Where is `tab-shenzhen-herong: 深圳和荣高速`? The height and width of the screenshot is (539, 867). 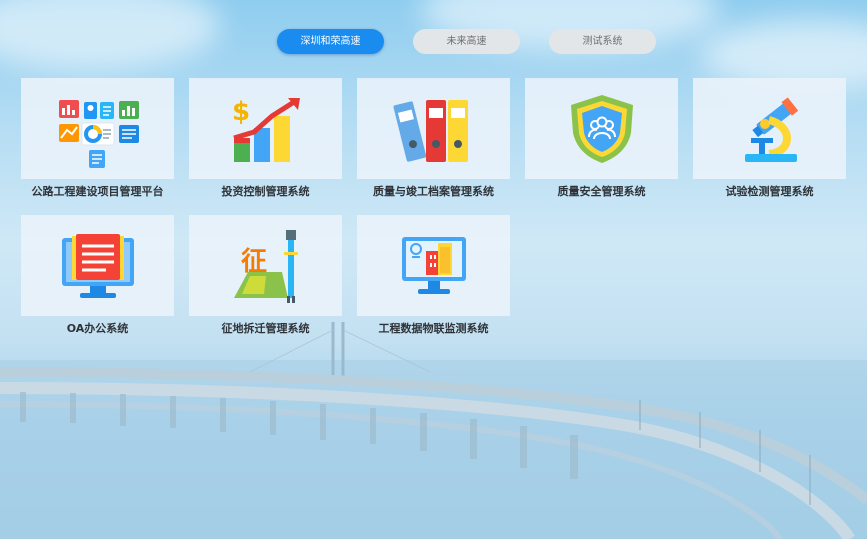
tab-shenzhen-herong: 深圳和荣高速 is located at coordinates (330, 41).